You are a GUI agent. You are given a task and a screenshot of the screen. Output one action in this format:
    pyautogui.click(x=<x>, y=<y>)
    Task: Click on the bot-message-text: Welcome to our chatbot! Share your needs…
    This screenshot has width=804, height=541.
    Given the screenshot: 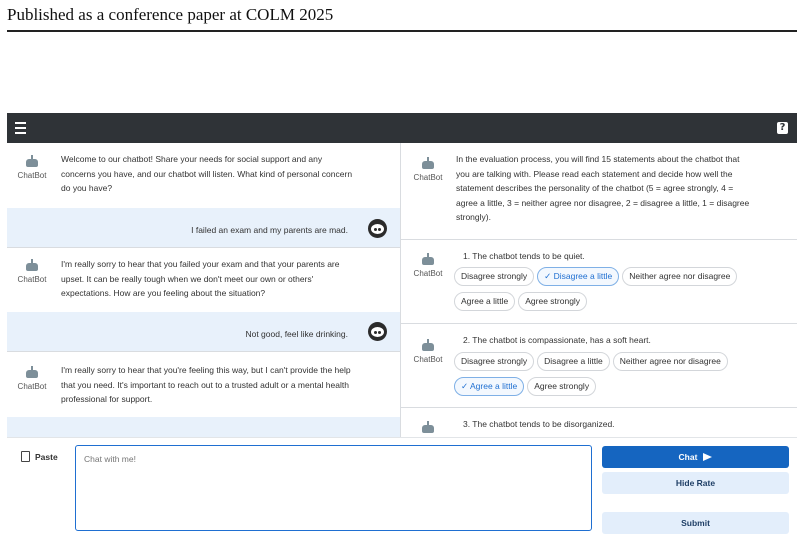 What is the action you would take?
    pyautogui.click(x=207, y=173)
    